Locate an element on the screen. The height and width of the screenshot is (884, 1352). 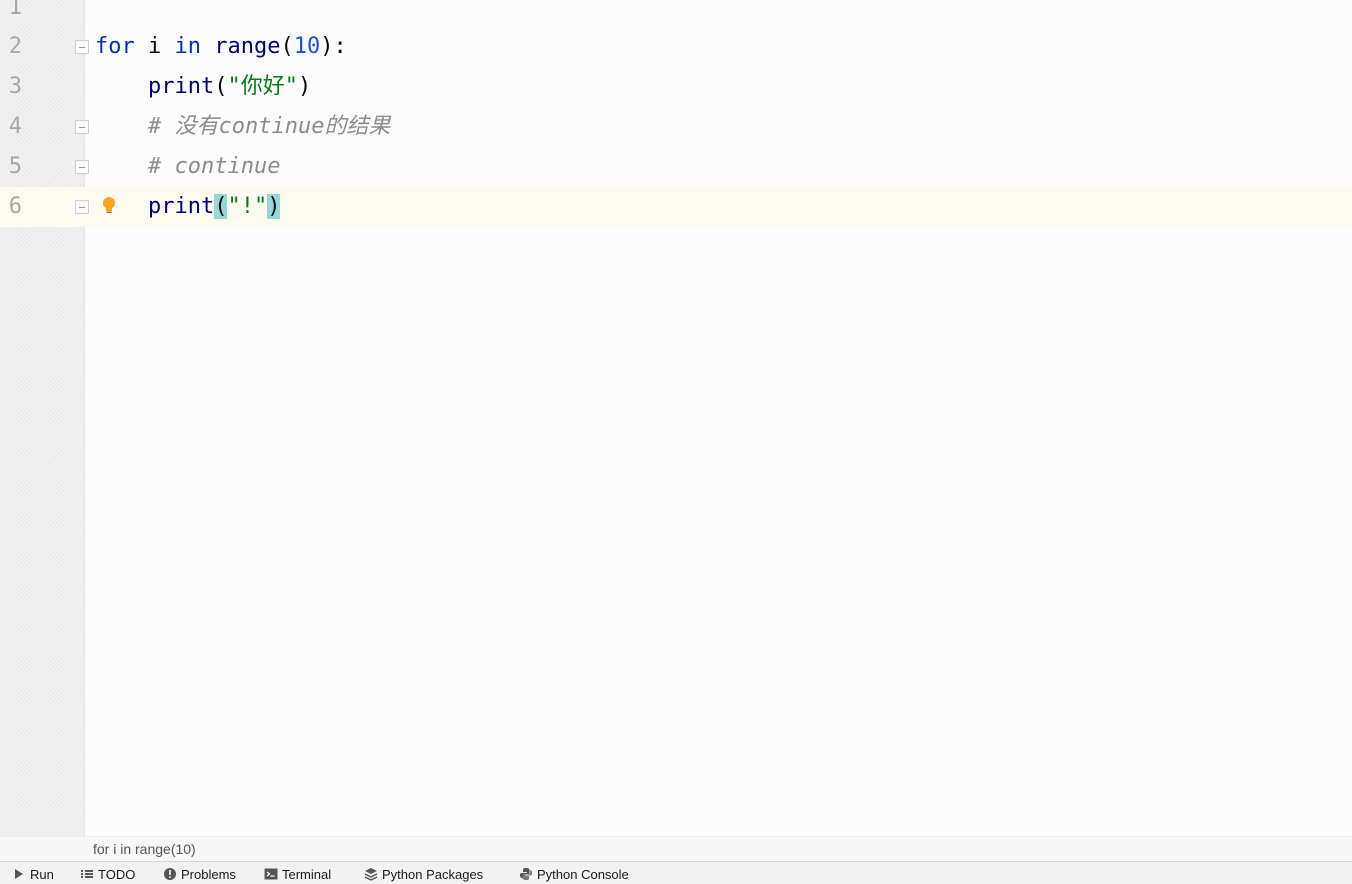
todo-tool-button: TODO is located at coordinates (107, 874).